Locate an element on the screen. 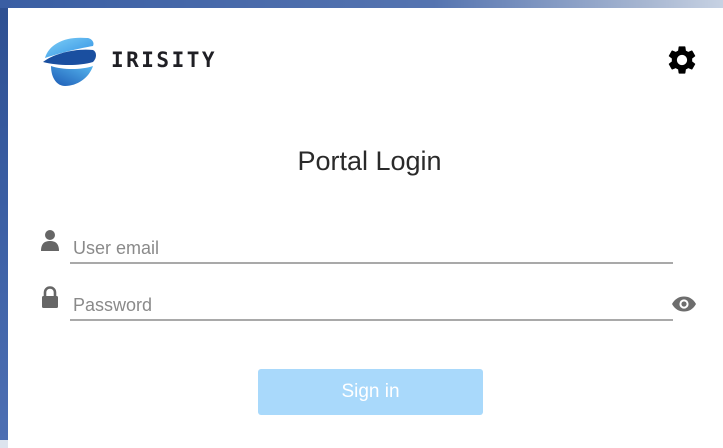 The image size is (723, 448). user-icon is located at coordinates (50, 240).